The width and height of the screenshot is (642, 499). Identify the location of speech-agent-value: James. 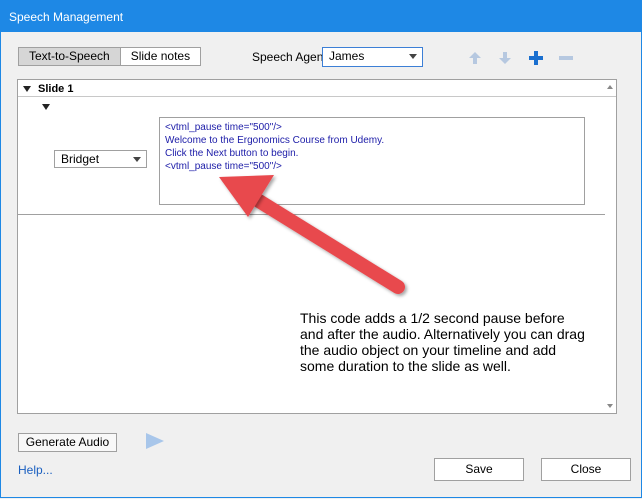
(347, 56).